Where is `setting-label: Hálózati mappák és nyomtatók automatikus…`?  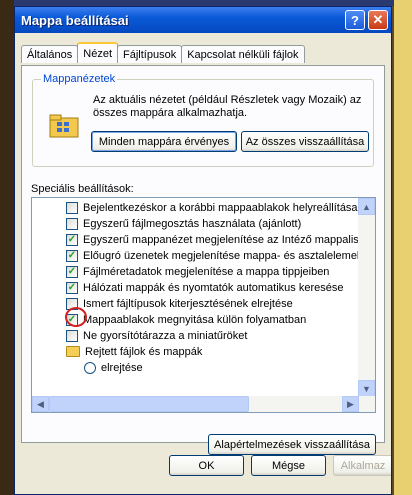 setting-label: Hálózati mappák és nyomtatók automatikus… is located at coordinates (213, 287).